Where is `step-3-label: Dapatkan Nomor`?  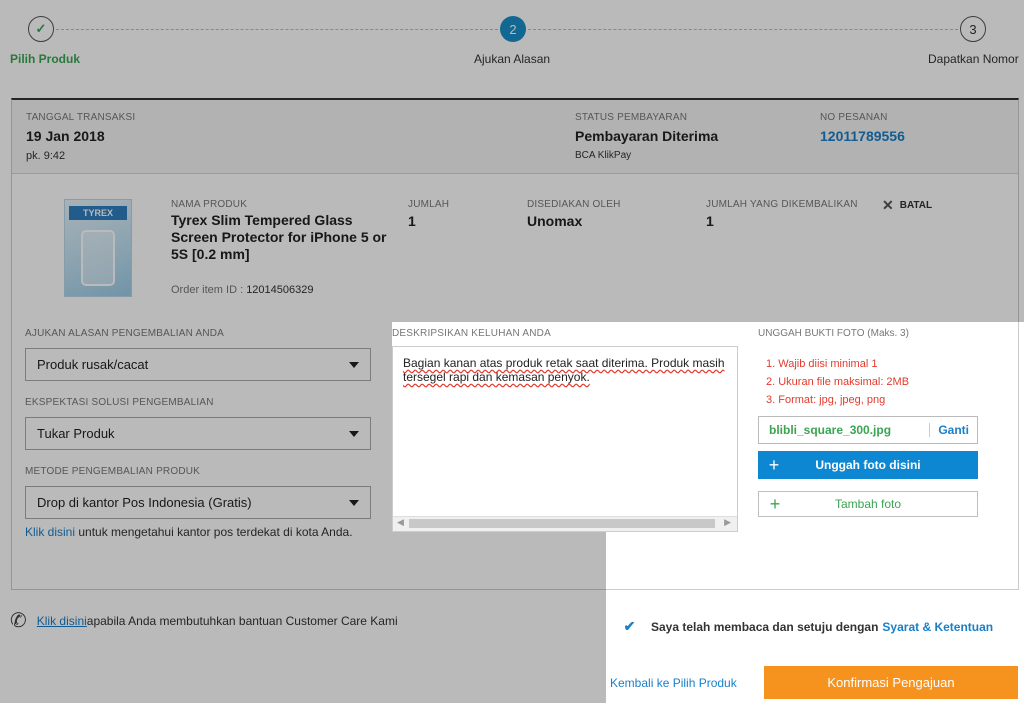 step-3-label: Dapatkan Nomor is located at coordinates (973, 59).